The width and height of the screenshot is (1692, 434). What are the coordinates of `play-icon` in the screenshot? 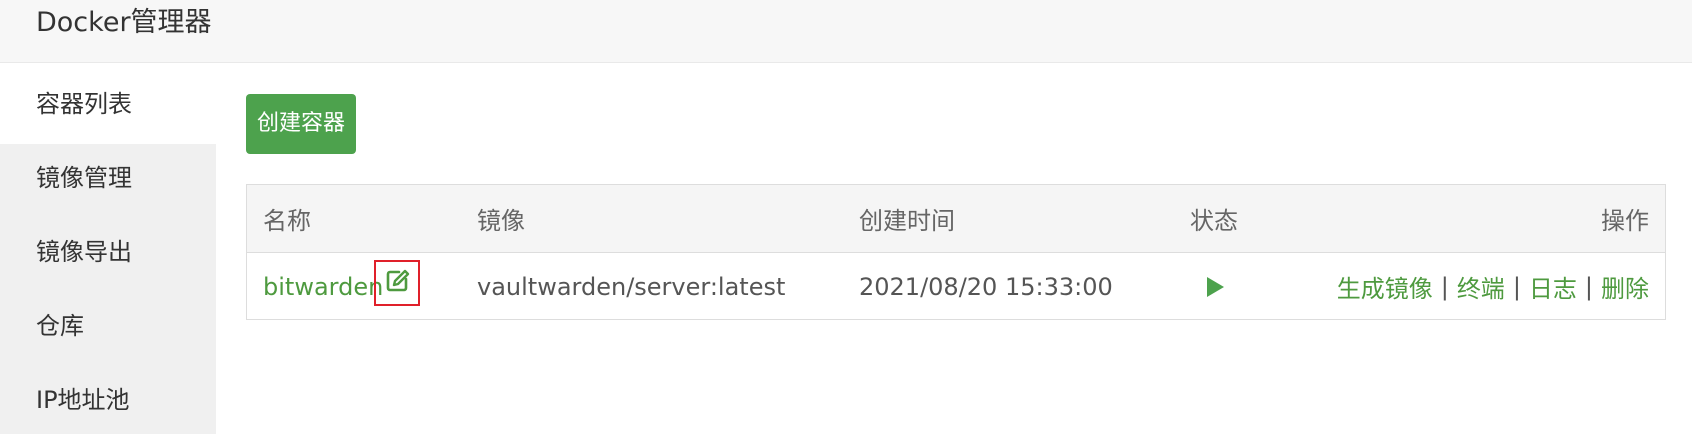 It's located at (1215, 287).